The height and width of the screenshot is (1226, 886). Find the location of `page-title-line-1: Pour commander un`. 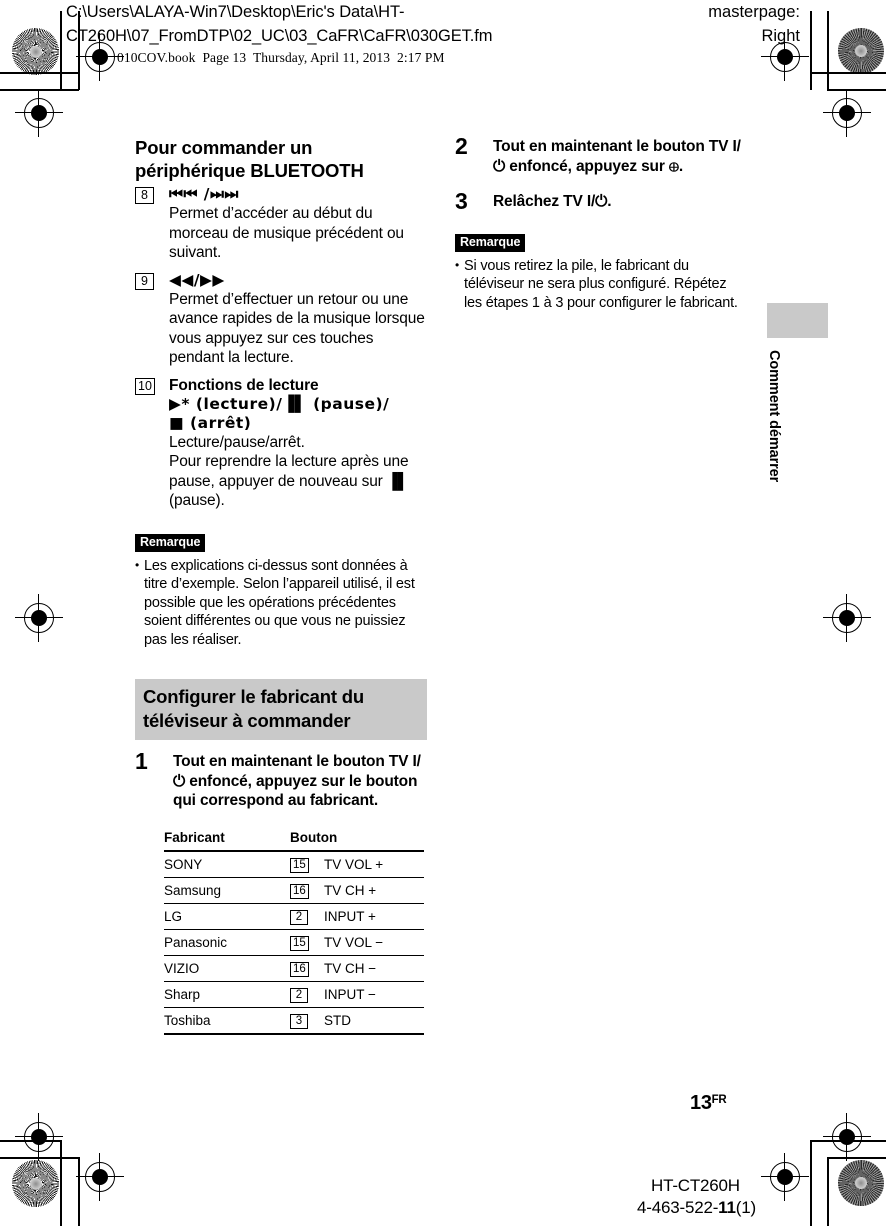

page-title-line-1: Pour commander un is located at coordinates (224, 147).